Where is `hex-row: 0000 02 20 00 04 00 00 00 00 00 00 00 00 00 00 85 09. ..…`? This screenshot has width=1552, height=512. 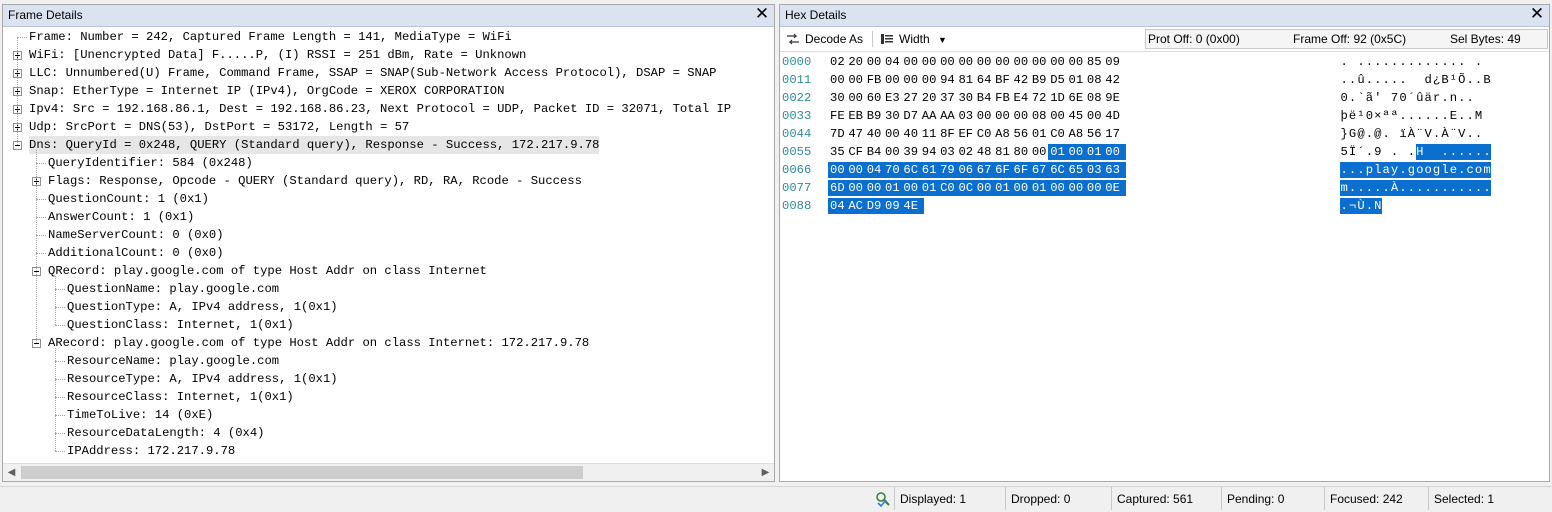 hex-row: 0000 02 20 00 04 00 00 00 00 00 00 00 00 00 00 85 09. ..… is located at coordinates (1160, 62).